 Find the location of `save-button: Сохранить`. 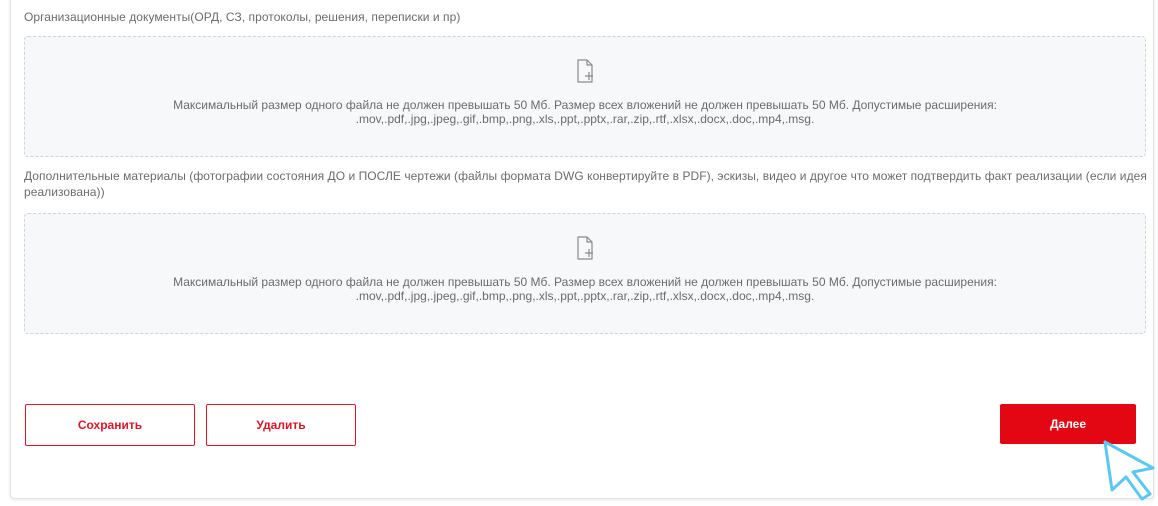

save-button: Сохранить is located at coordinates (110, 425).